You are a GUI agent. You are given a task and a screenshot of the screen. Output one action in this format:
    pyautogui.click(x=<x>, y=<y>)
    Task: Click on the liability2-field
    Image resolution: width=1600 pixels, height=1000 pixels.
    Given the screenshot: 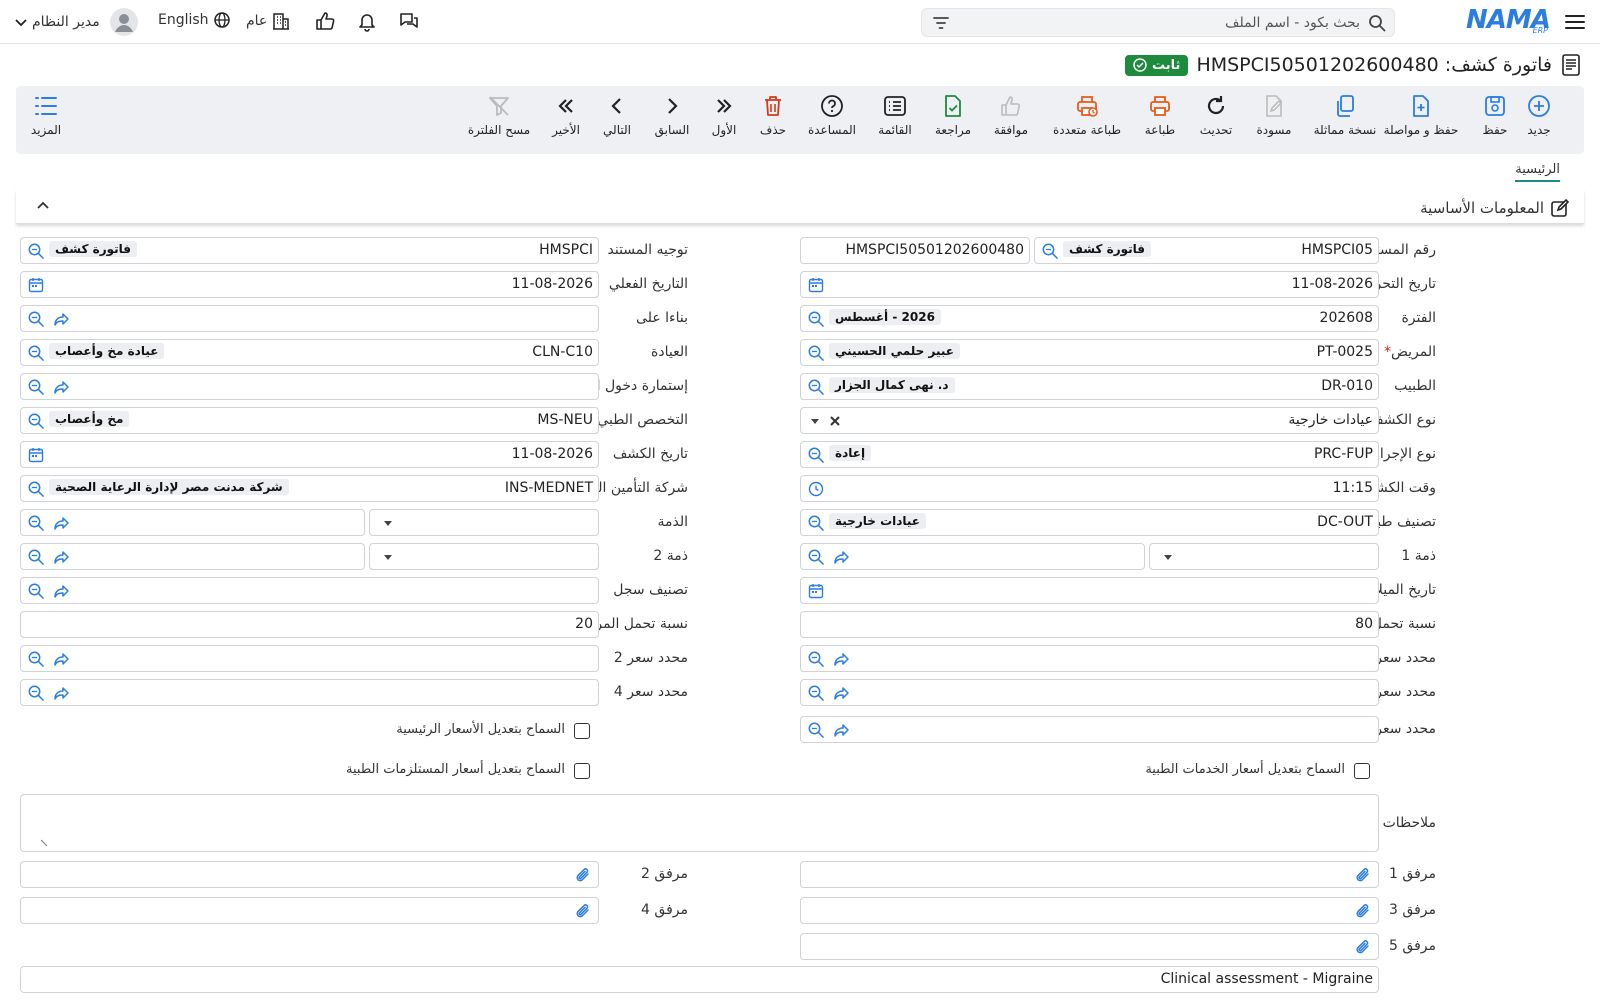 What is the action you would take?
    pyautogui.click(x=192, y=556)
    